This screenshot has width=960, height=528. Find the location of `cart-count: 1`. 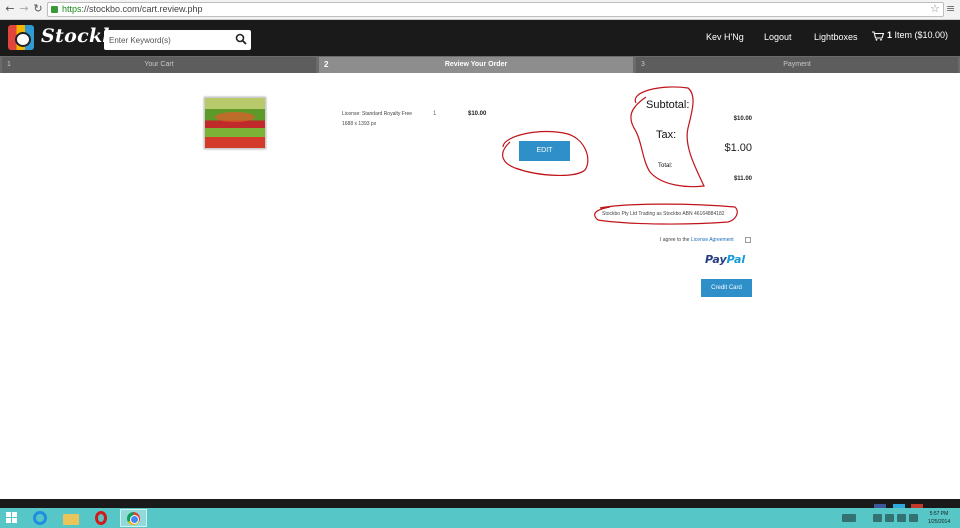

cart-count: 1 is located at coordinates (890, 35).